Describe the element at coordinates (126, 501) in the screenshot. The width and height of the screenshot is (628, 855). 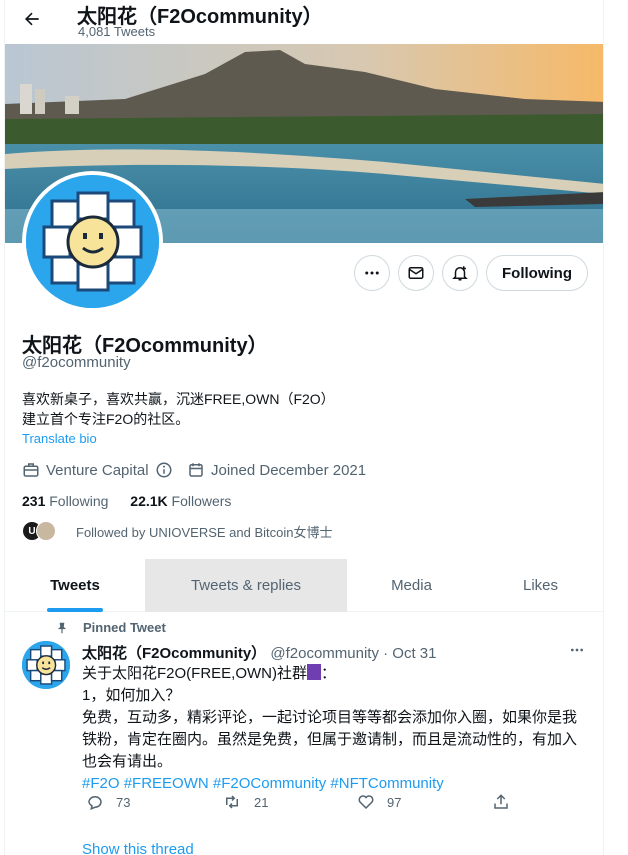
I see `follow-counts: 231 Following 22.1K Followers` at that location.